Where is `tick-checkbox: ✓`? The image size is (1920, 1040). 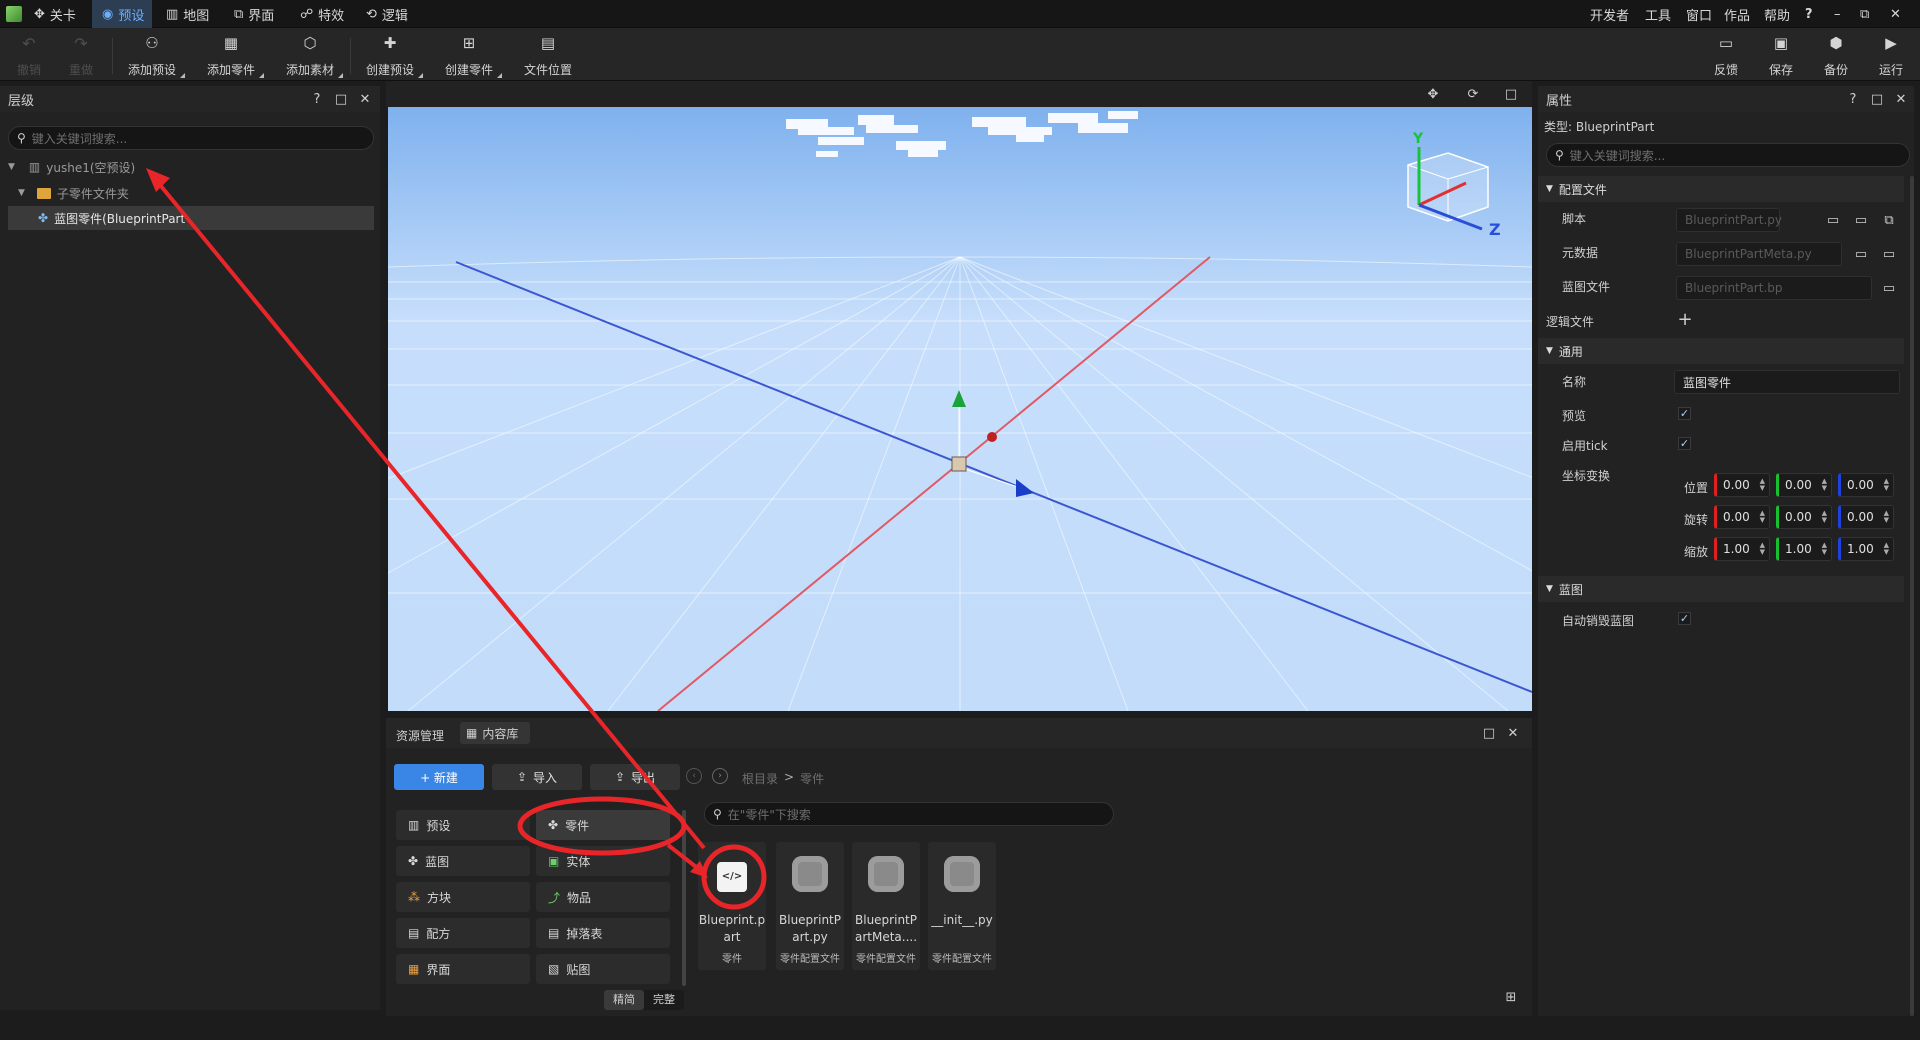
tick-checkbox: ✓ is located at coordinates (1684, 443).